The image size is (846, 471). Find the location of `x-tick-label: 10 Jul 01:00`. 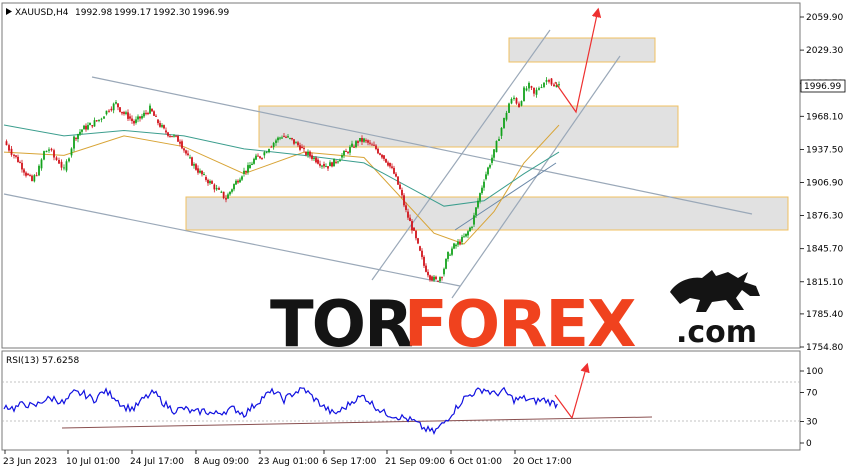

x-tick-label: 10 Jul 01:00 is located at coordinates (93, 462).